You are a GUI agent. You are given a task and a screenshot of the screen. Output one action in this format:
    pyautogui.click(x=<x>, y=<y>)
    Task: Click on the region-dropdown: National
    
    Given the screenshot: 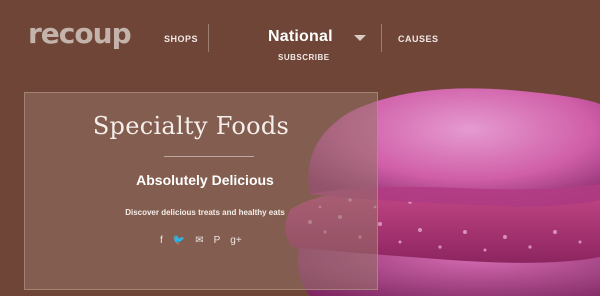 What is the action you would take?
    pyautogui.click(x=318, y=38)
    